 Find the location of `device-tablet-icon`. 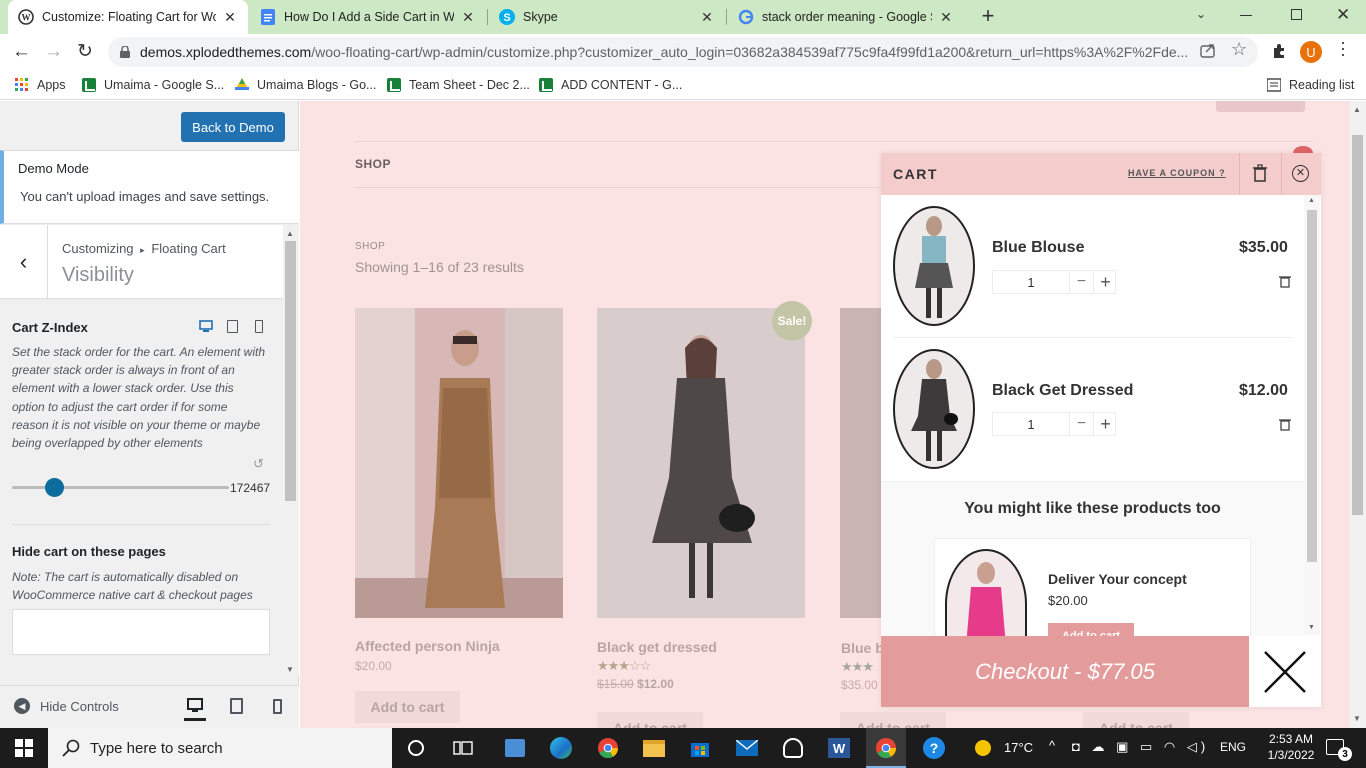

device-tablet-icon is located at coordinates (232, 326).